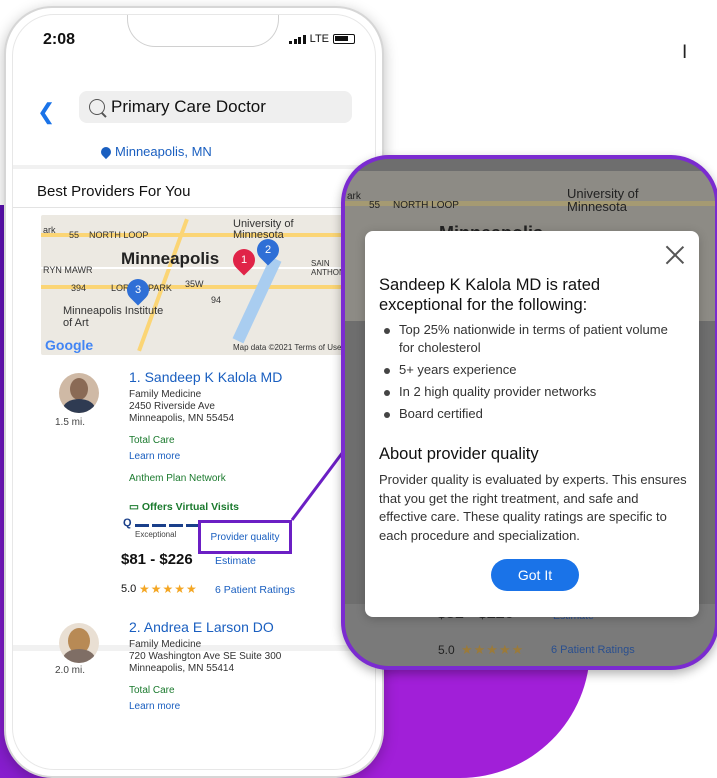 The width and height of the screenshot is (717, 778). What do you see at coordinates (194, 167) in the screenshot?
I see `header-divider` at bounding box center [194, 167].